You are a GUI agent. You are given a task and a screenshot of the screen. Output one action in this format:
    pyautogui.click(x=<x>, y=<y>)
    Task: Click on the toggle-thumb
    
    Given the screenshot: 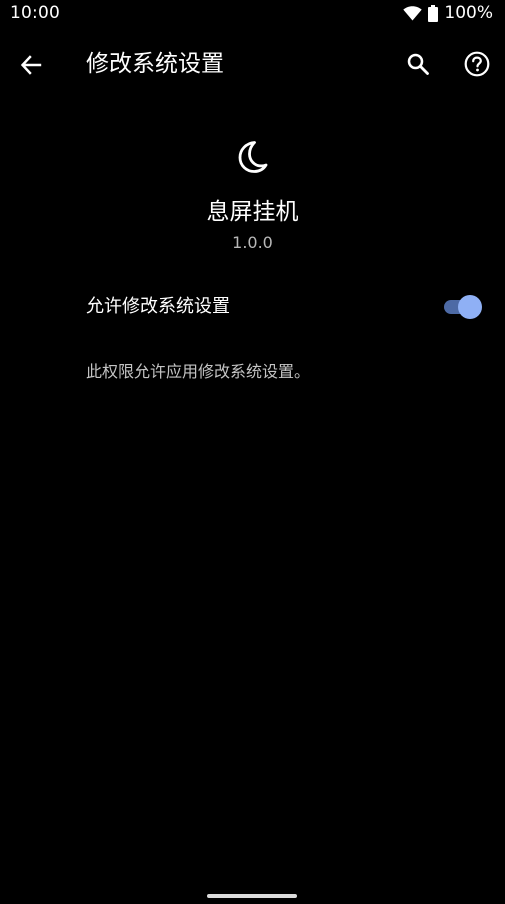 What is the action you would take?
    pyautogui.click(x=470, y=307)
    